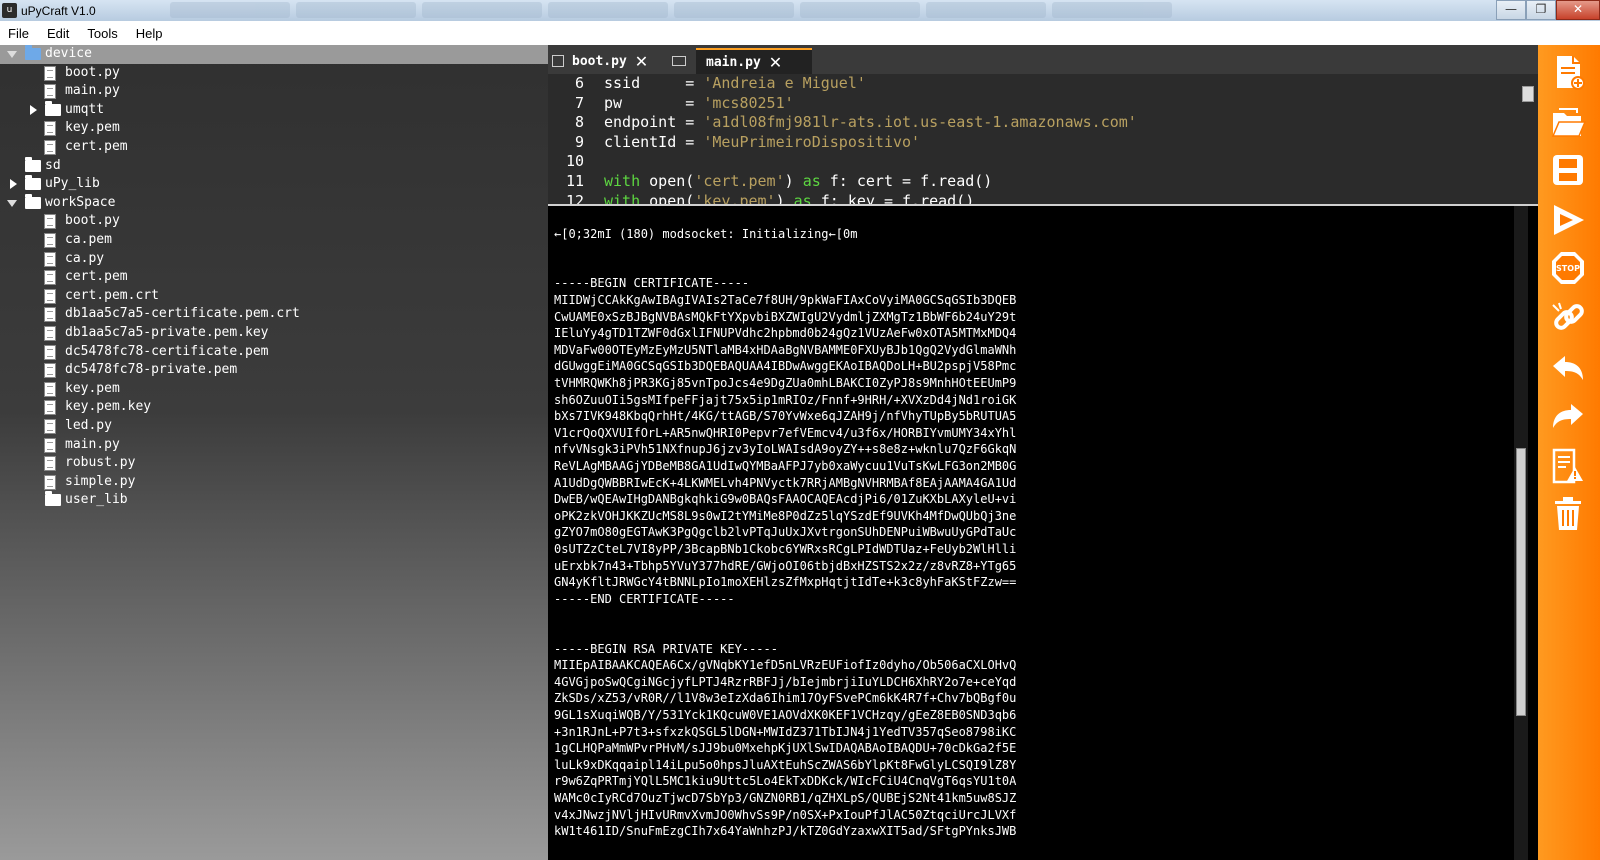  What do you see at coordinates (88, 239) in the screenshot?
I see `tree-item-label: ca.pem` at bounding box center [88, 239].